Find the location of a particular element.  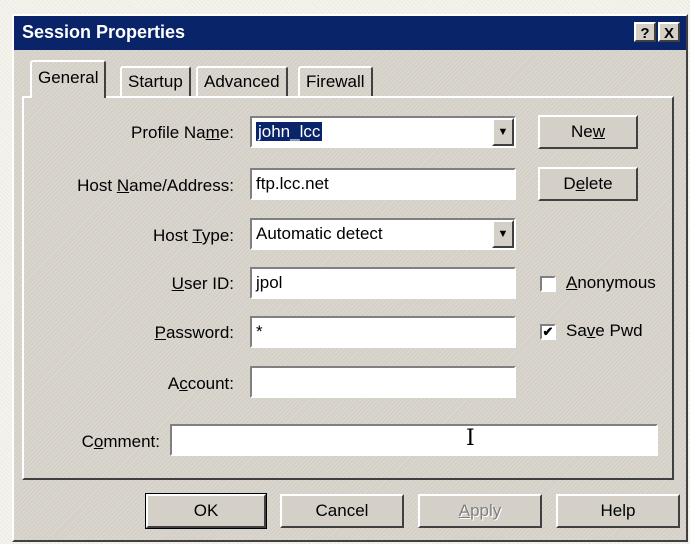

tab-general: General is located at coordinates (68, 79).